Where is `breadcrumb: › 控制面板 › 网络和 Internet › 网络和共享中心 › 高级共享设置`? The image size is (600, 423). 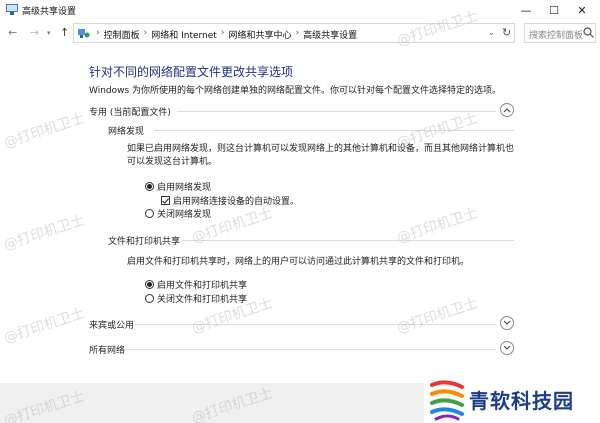
breadcrumb: › 控制面板 › 网络和 Internet › 网络和共享中心 › 高级共享设置 is located at coordinates (226, 34).